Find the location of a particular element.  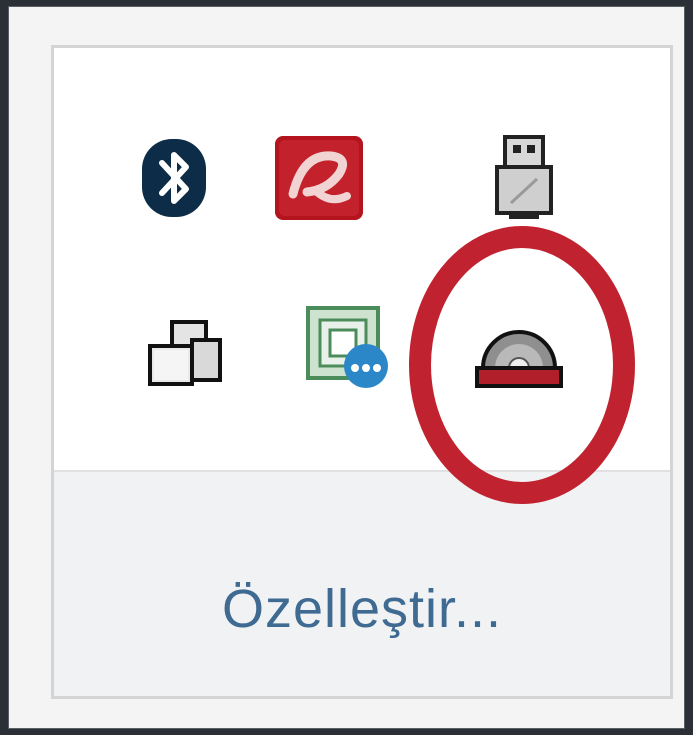

usb-drive-icon is located at coordinates (524, 178).